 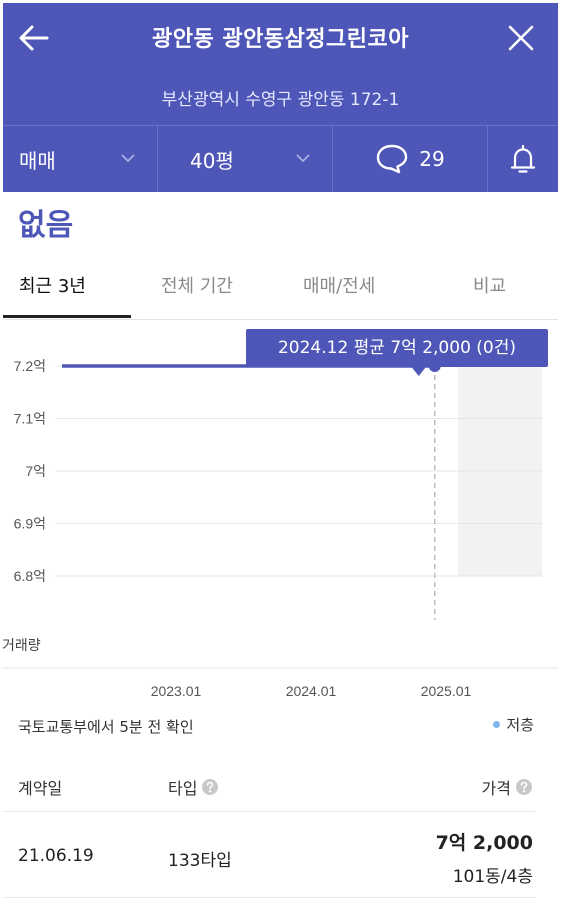 What do you see at coordinates (311, 691) in the screenshot?
I see `x-tick-label: 2024.01` at bounding box center [311, 691].